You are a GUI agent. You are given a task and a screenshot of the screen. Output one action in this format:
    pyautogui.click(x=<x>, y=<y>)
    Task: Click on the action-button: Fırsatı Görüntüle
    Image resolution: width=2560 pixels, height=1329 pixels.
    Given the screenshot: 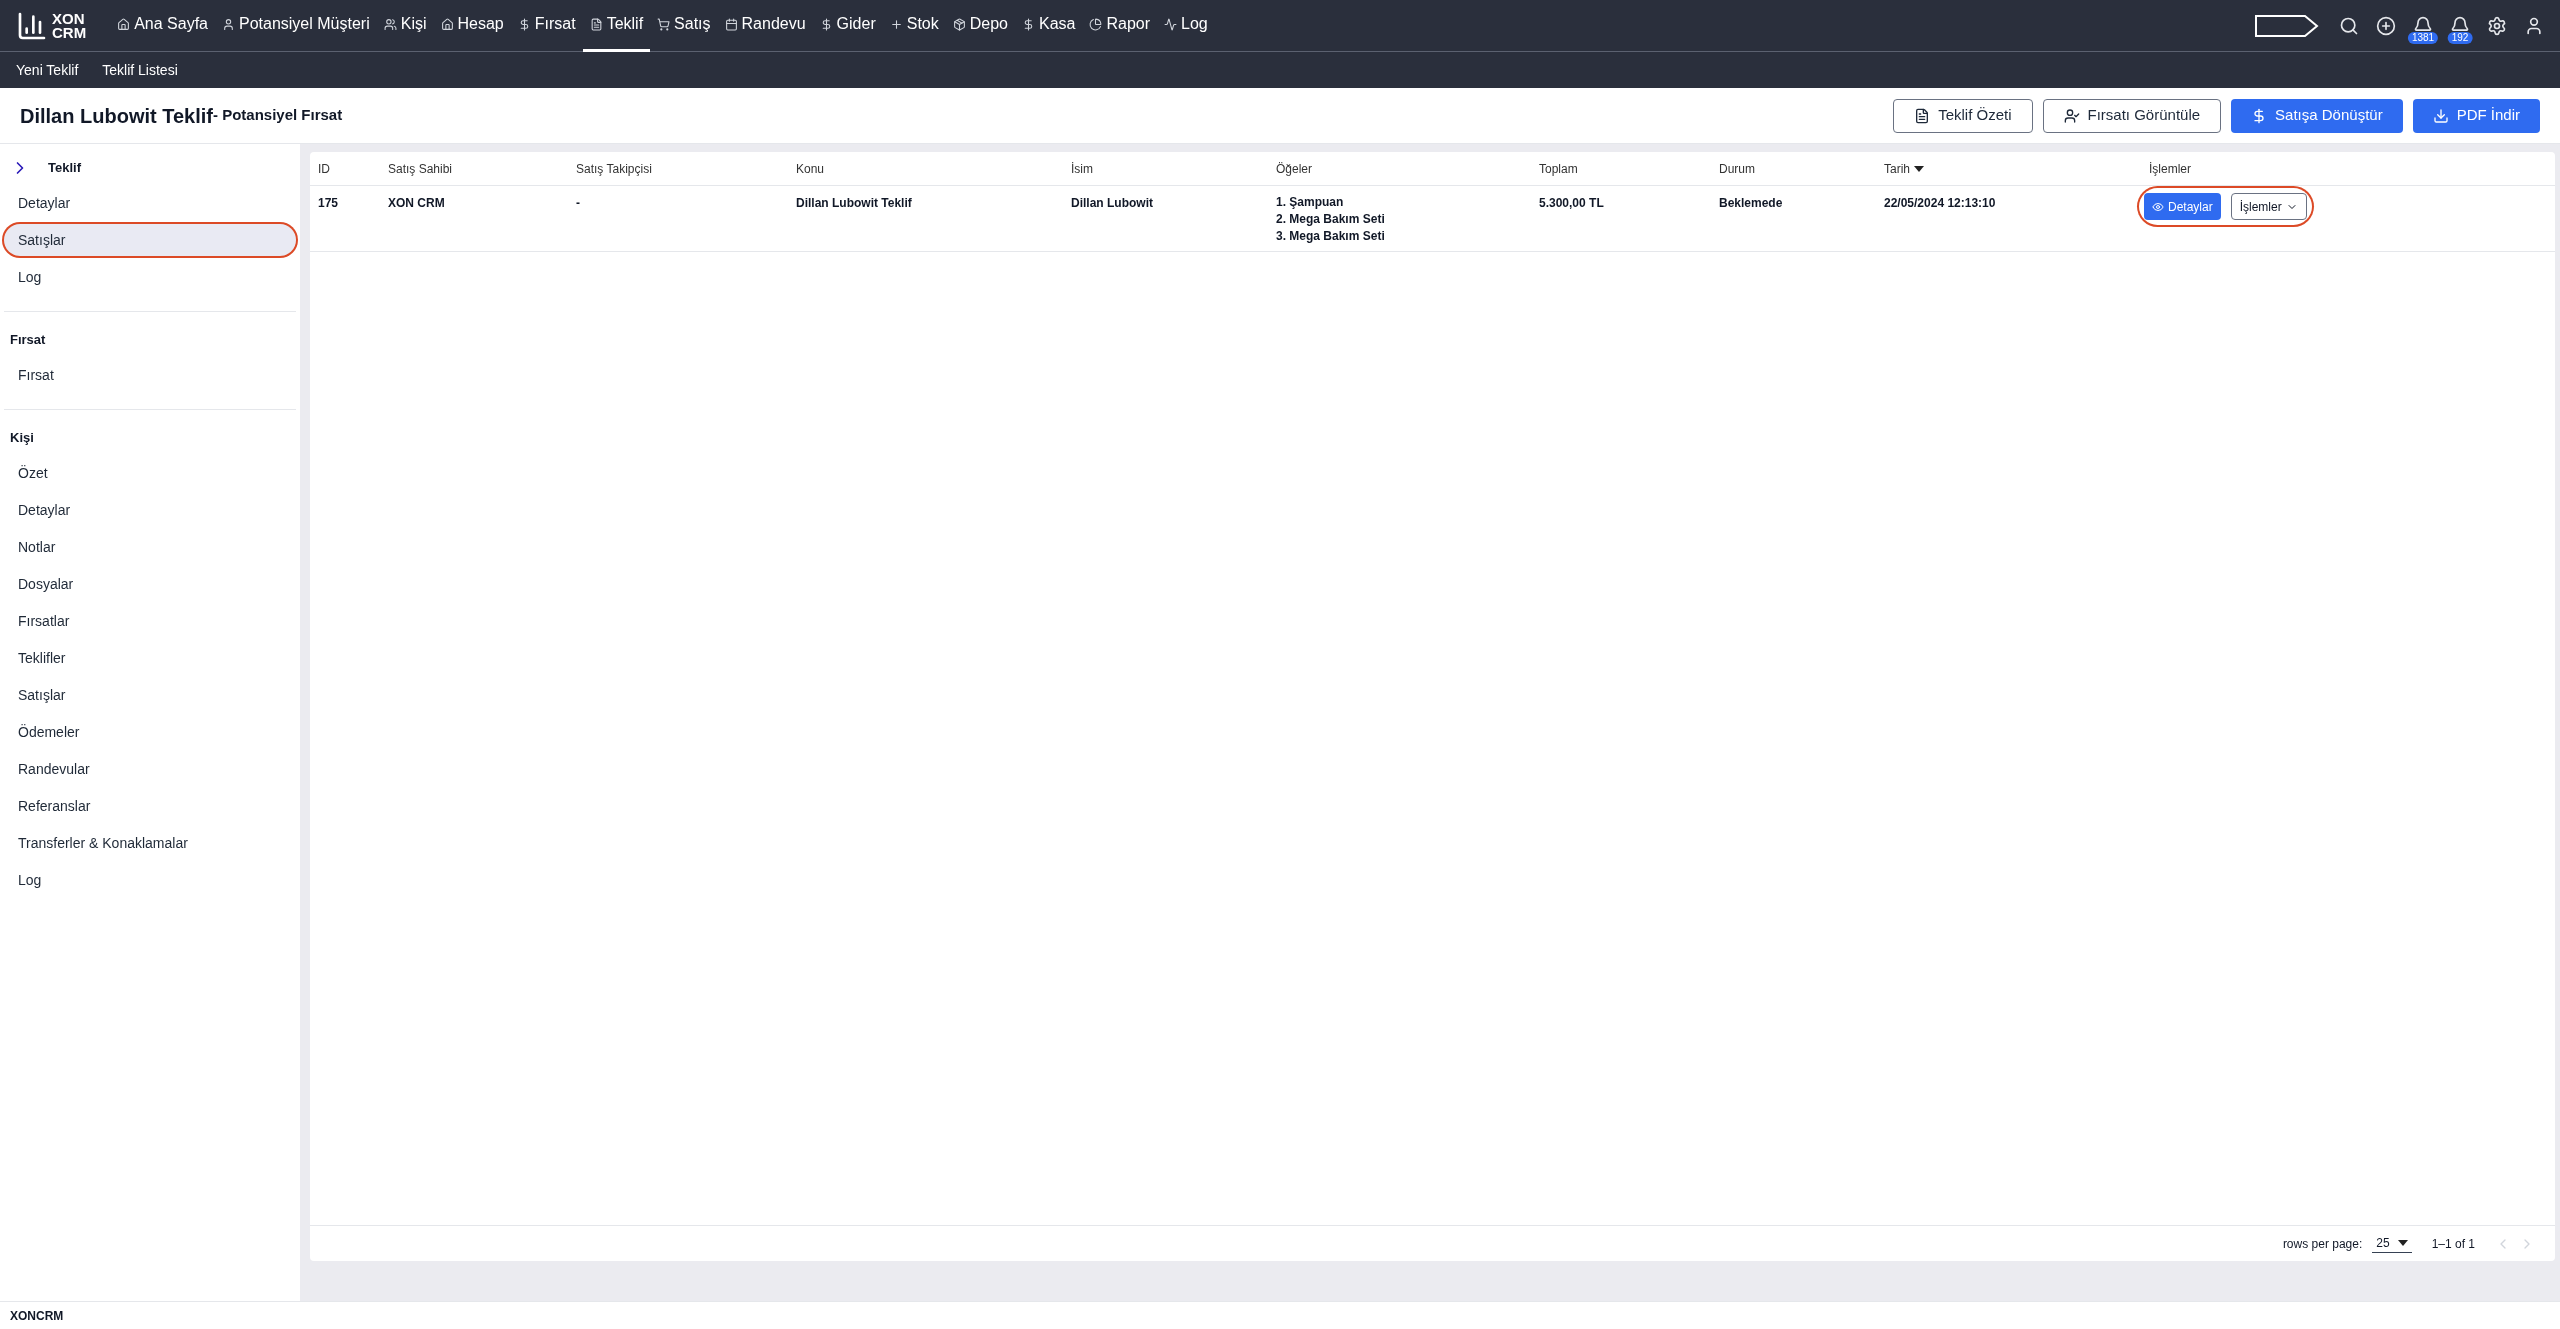 What is the action you would take?
    pyautogui.click(x=2132, y=115)
    